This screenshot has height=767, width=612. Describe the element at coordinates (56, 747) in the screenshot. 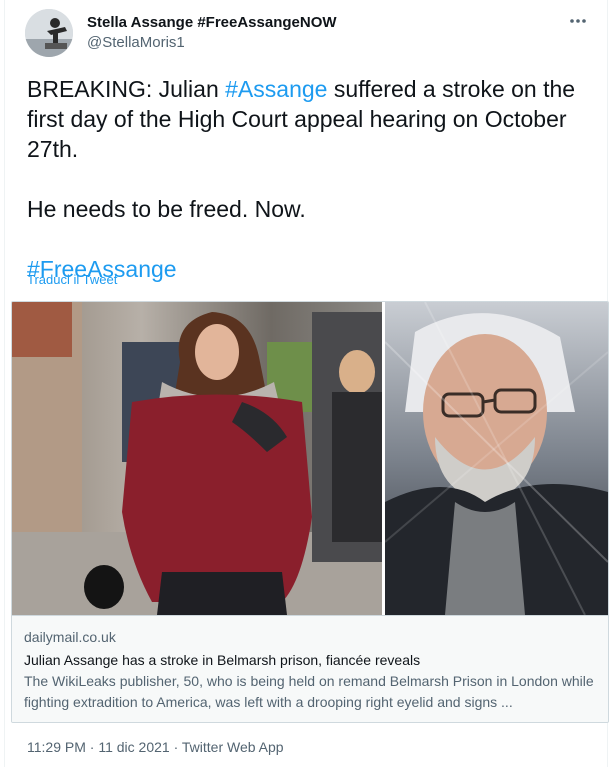

I see `tweet-time-link: 11:29 PM` at that location.